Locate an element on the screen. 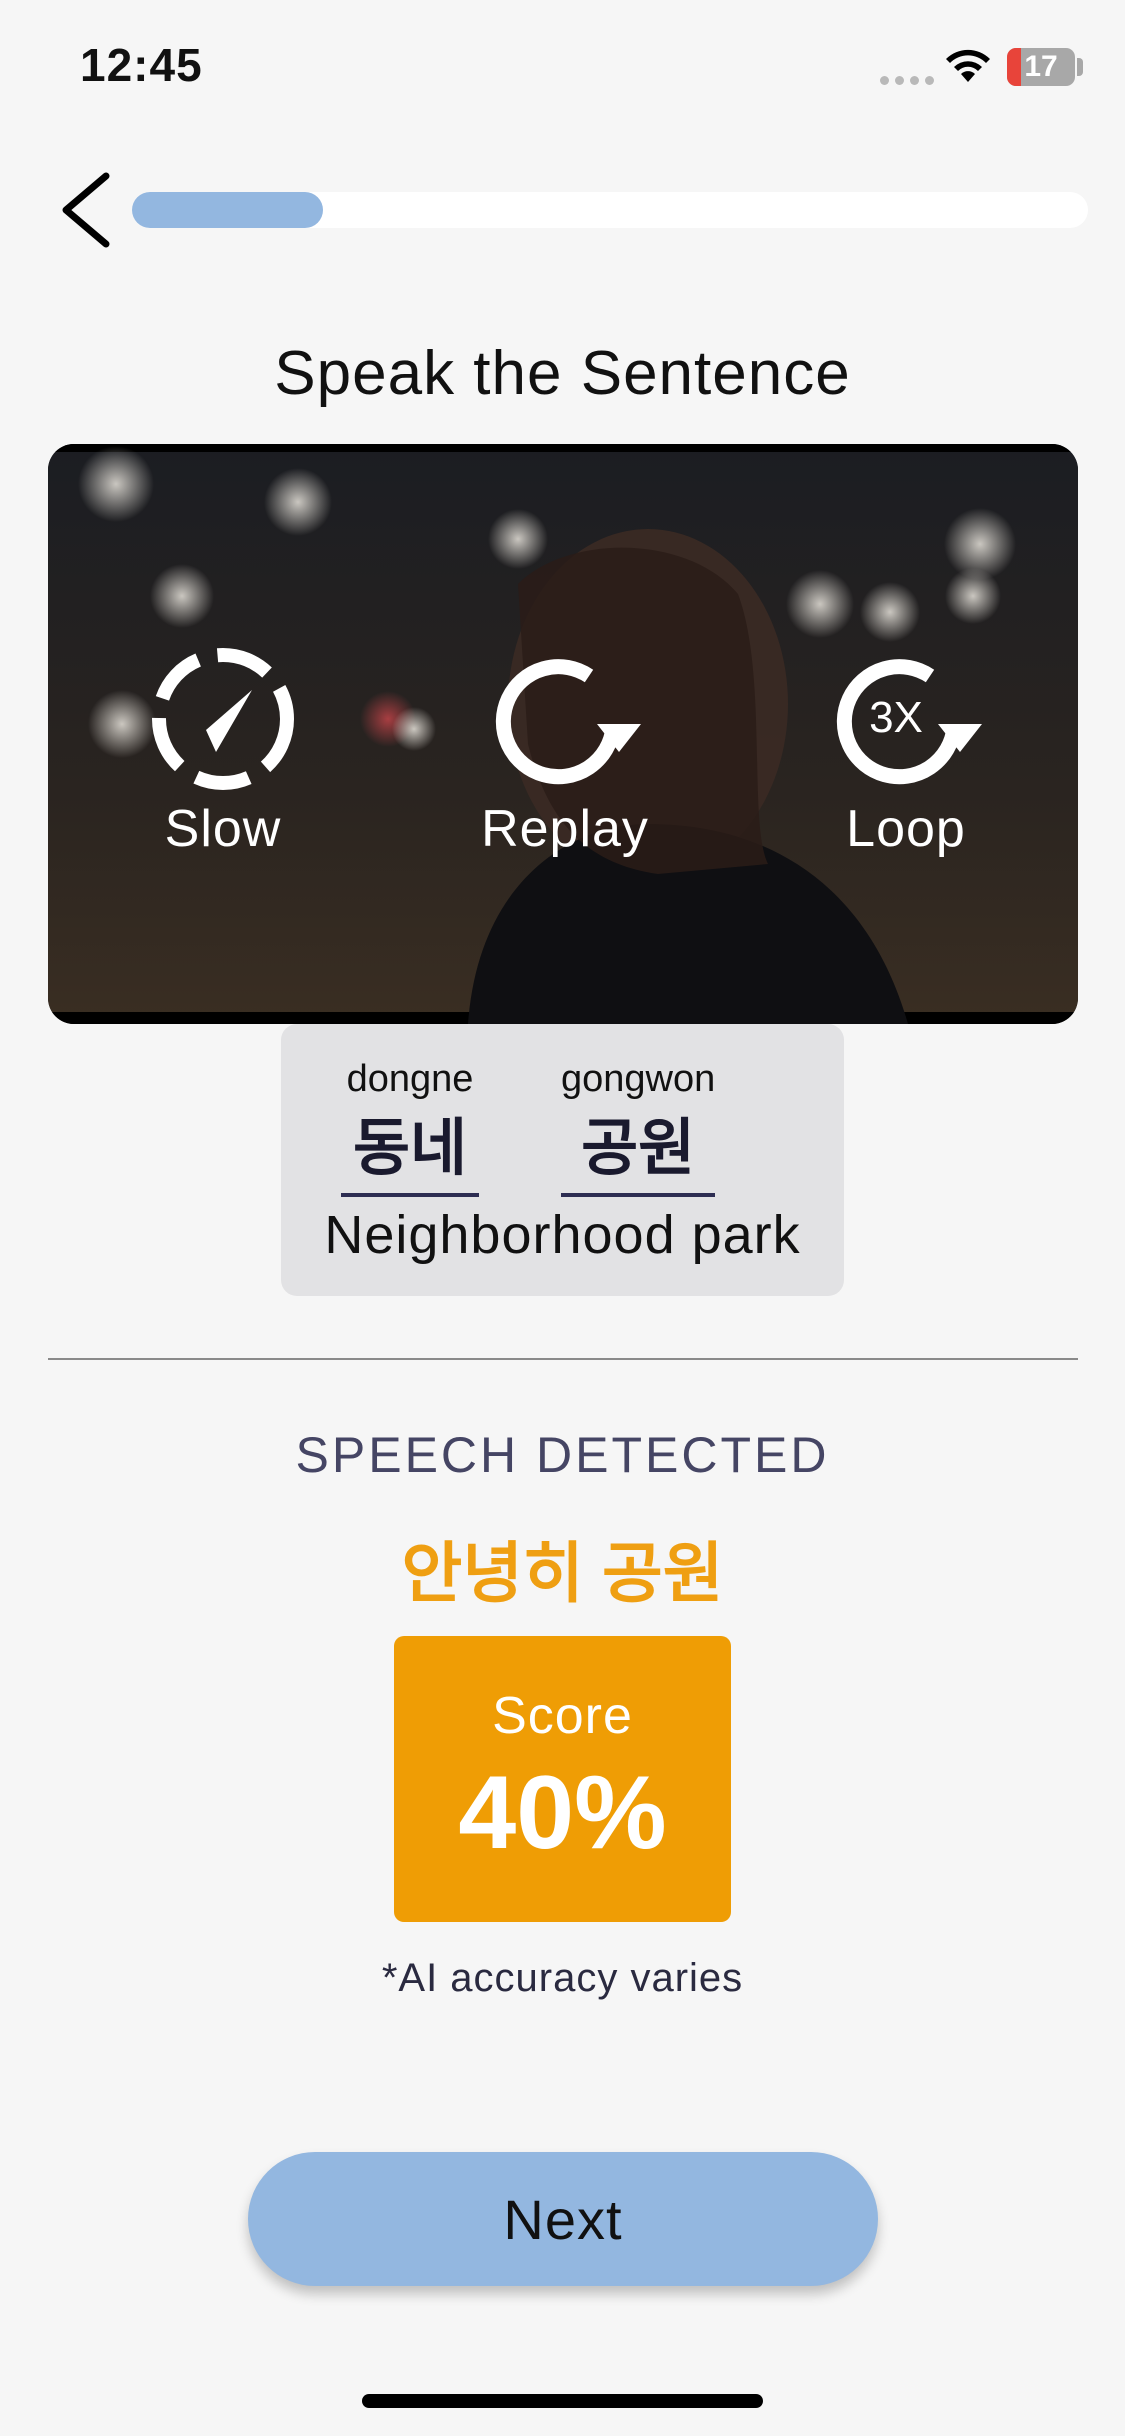  page-title: Speak the Sentence is located at coordinates (562, 373).